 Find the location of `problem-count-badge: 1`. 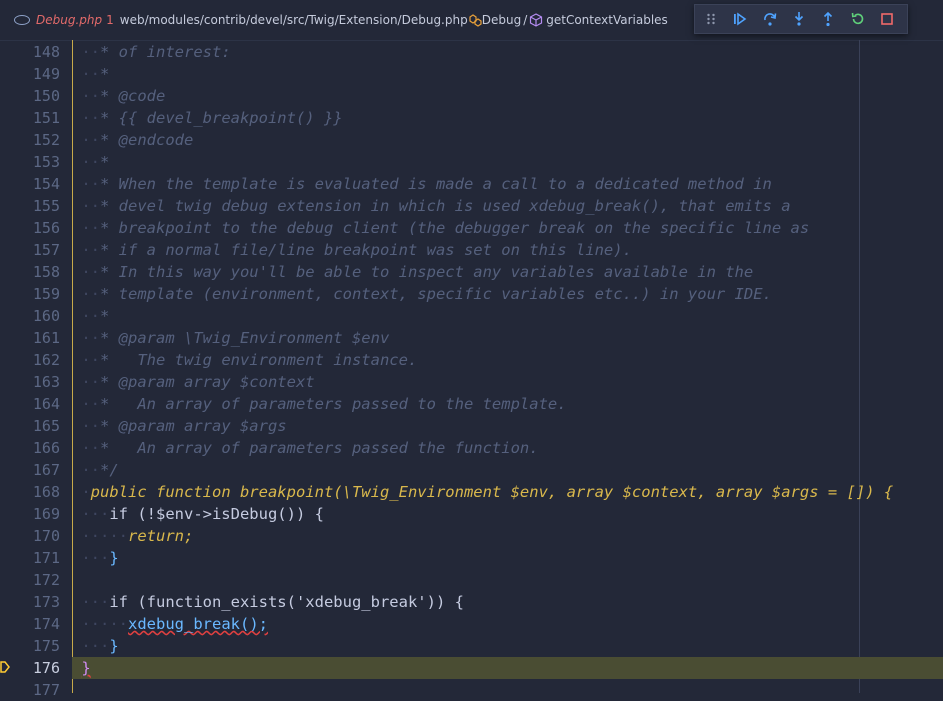

problem-count-badge: 1 is located at coordinates (110, 20).